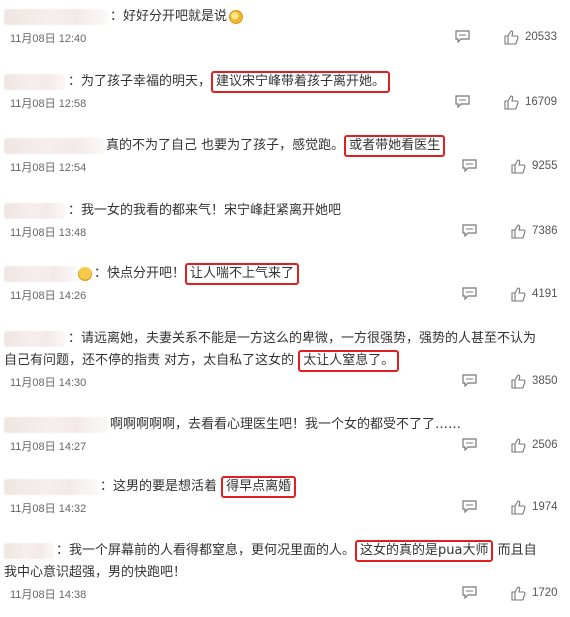 The image size is (570, 617). I want to click on comment-item: ：好好分开吧就是说 11月08日 12:40 20533, so click(285, 27).